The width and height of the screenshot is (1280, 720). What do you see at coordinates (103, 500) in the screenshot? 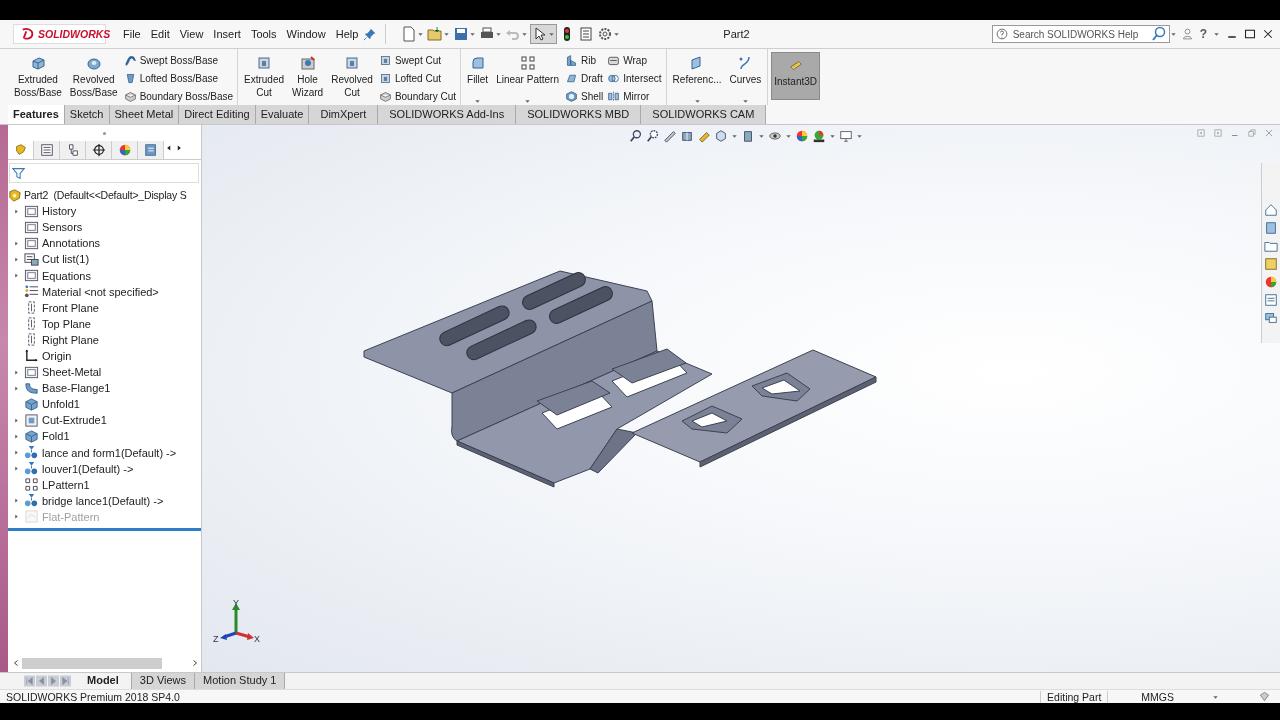
I see `tree-item: bridge lance1(Default) ->` at bounding box center [103, 500].